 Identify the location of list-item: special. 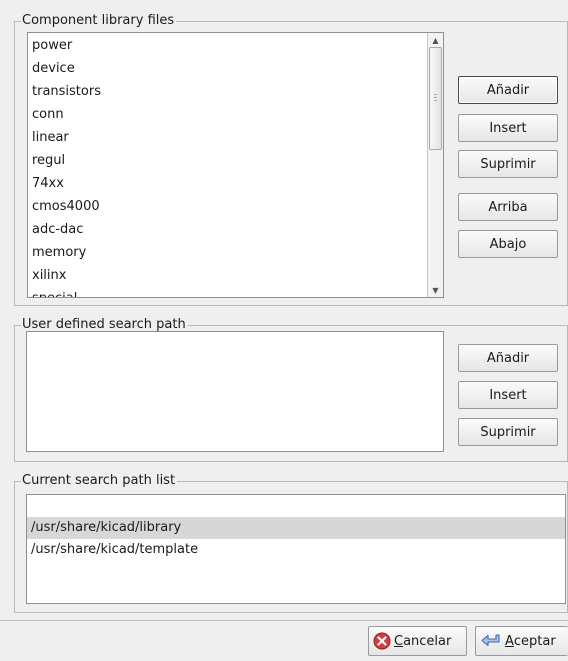
(235, 292).